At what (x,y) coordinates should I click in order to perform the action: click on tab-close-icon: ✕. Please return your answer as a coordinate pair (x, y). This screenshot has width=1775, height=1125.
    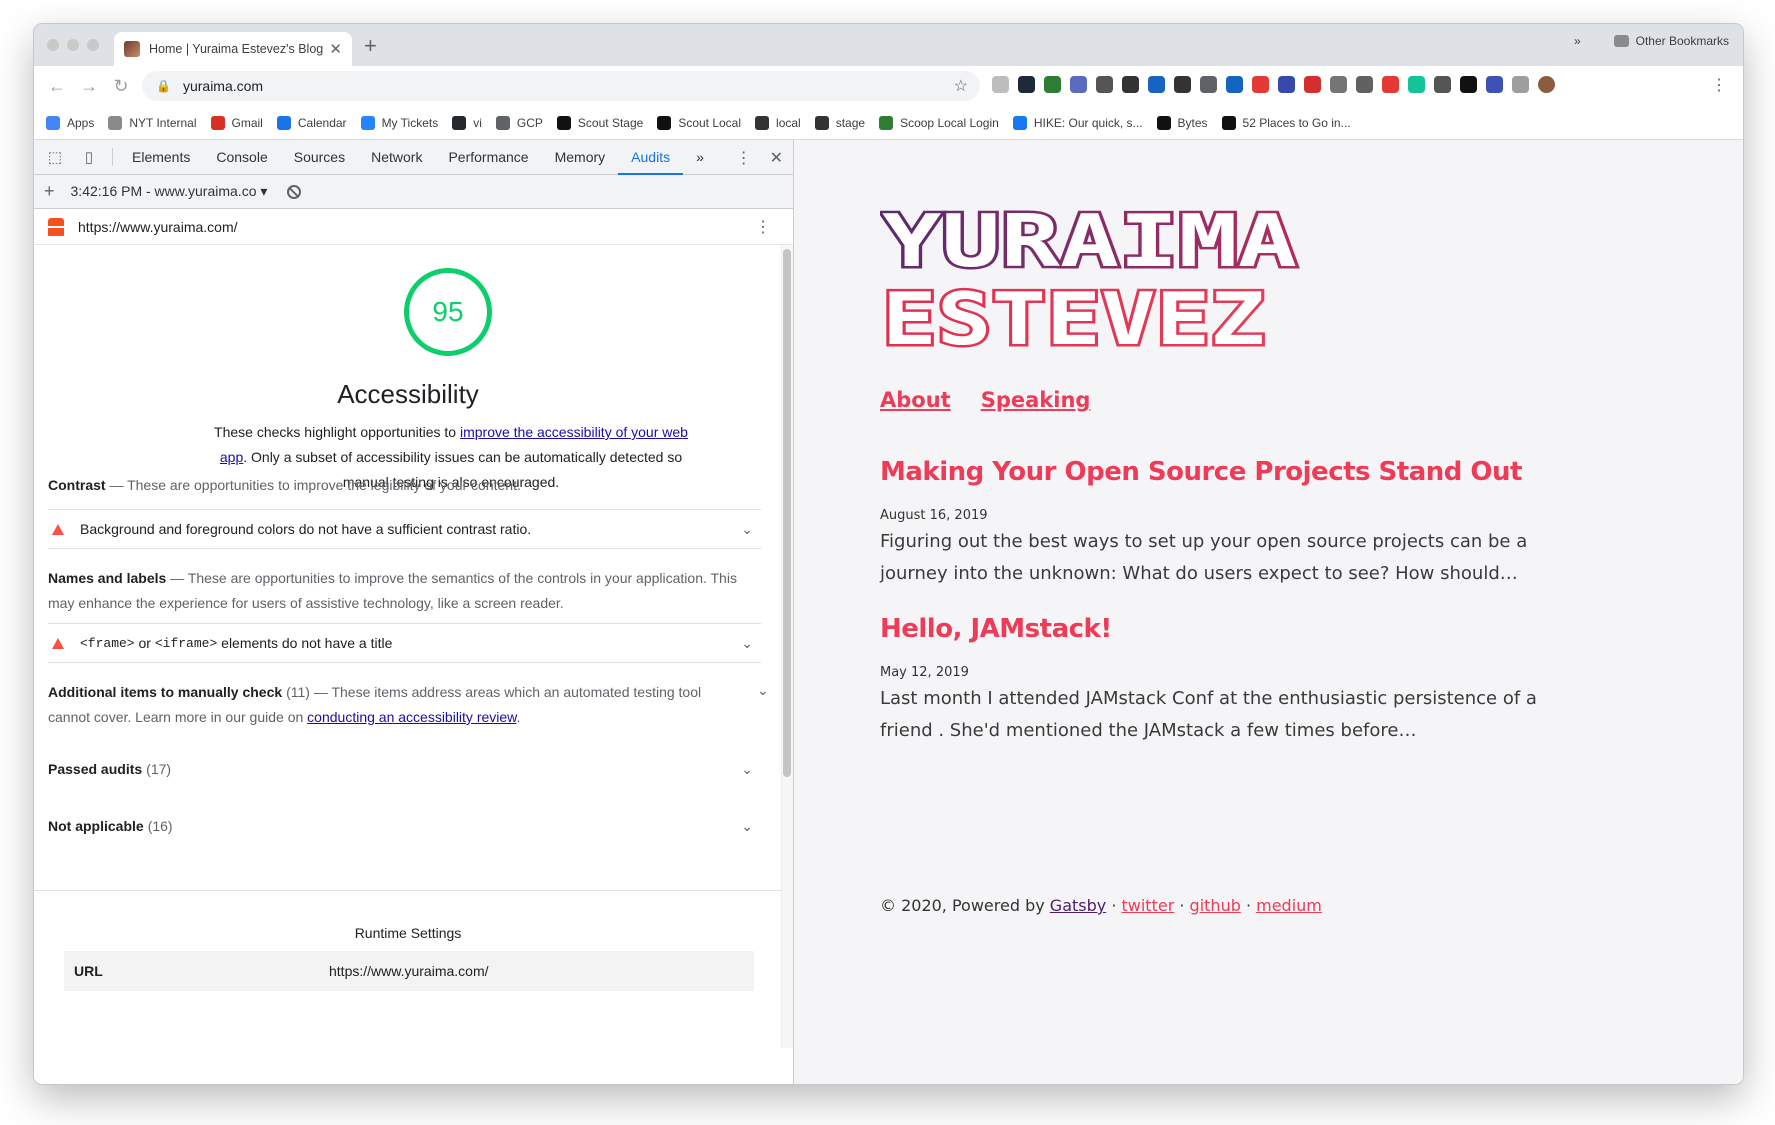
    Looking at the image, I should click on (335, 49).